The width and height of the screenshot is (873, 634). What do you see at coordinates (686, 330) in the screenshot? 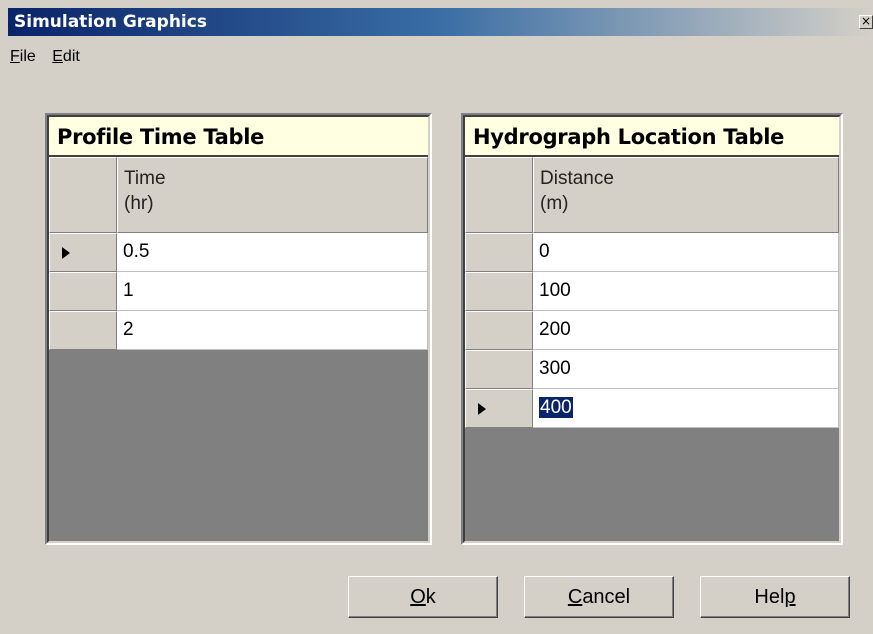
I see `table-cell: 200` at bounding box center [686, 330].